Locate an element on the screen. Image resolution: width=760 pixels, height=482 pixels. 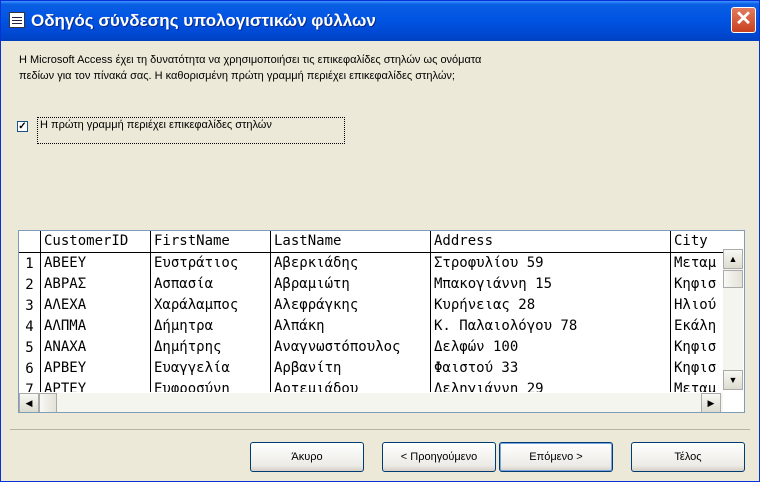
table-cell: Δεληγιάννη 29 is located at coordinates (551, 385).